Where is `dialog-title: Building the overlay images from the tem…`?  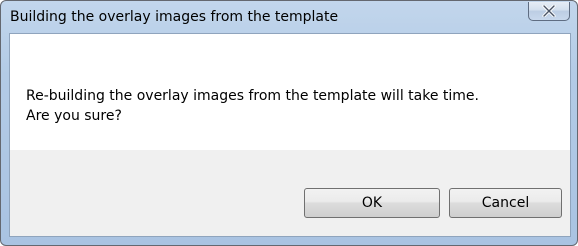 dialog-title: Building the overlay images from the tem… is located at coordinates (174, 17).